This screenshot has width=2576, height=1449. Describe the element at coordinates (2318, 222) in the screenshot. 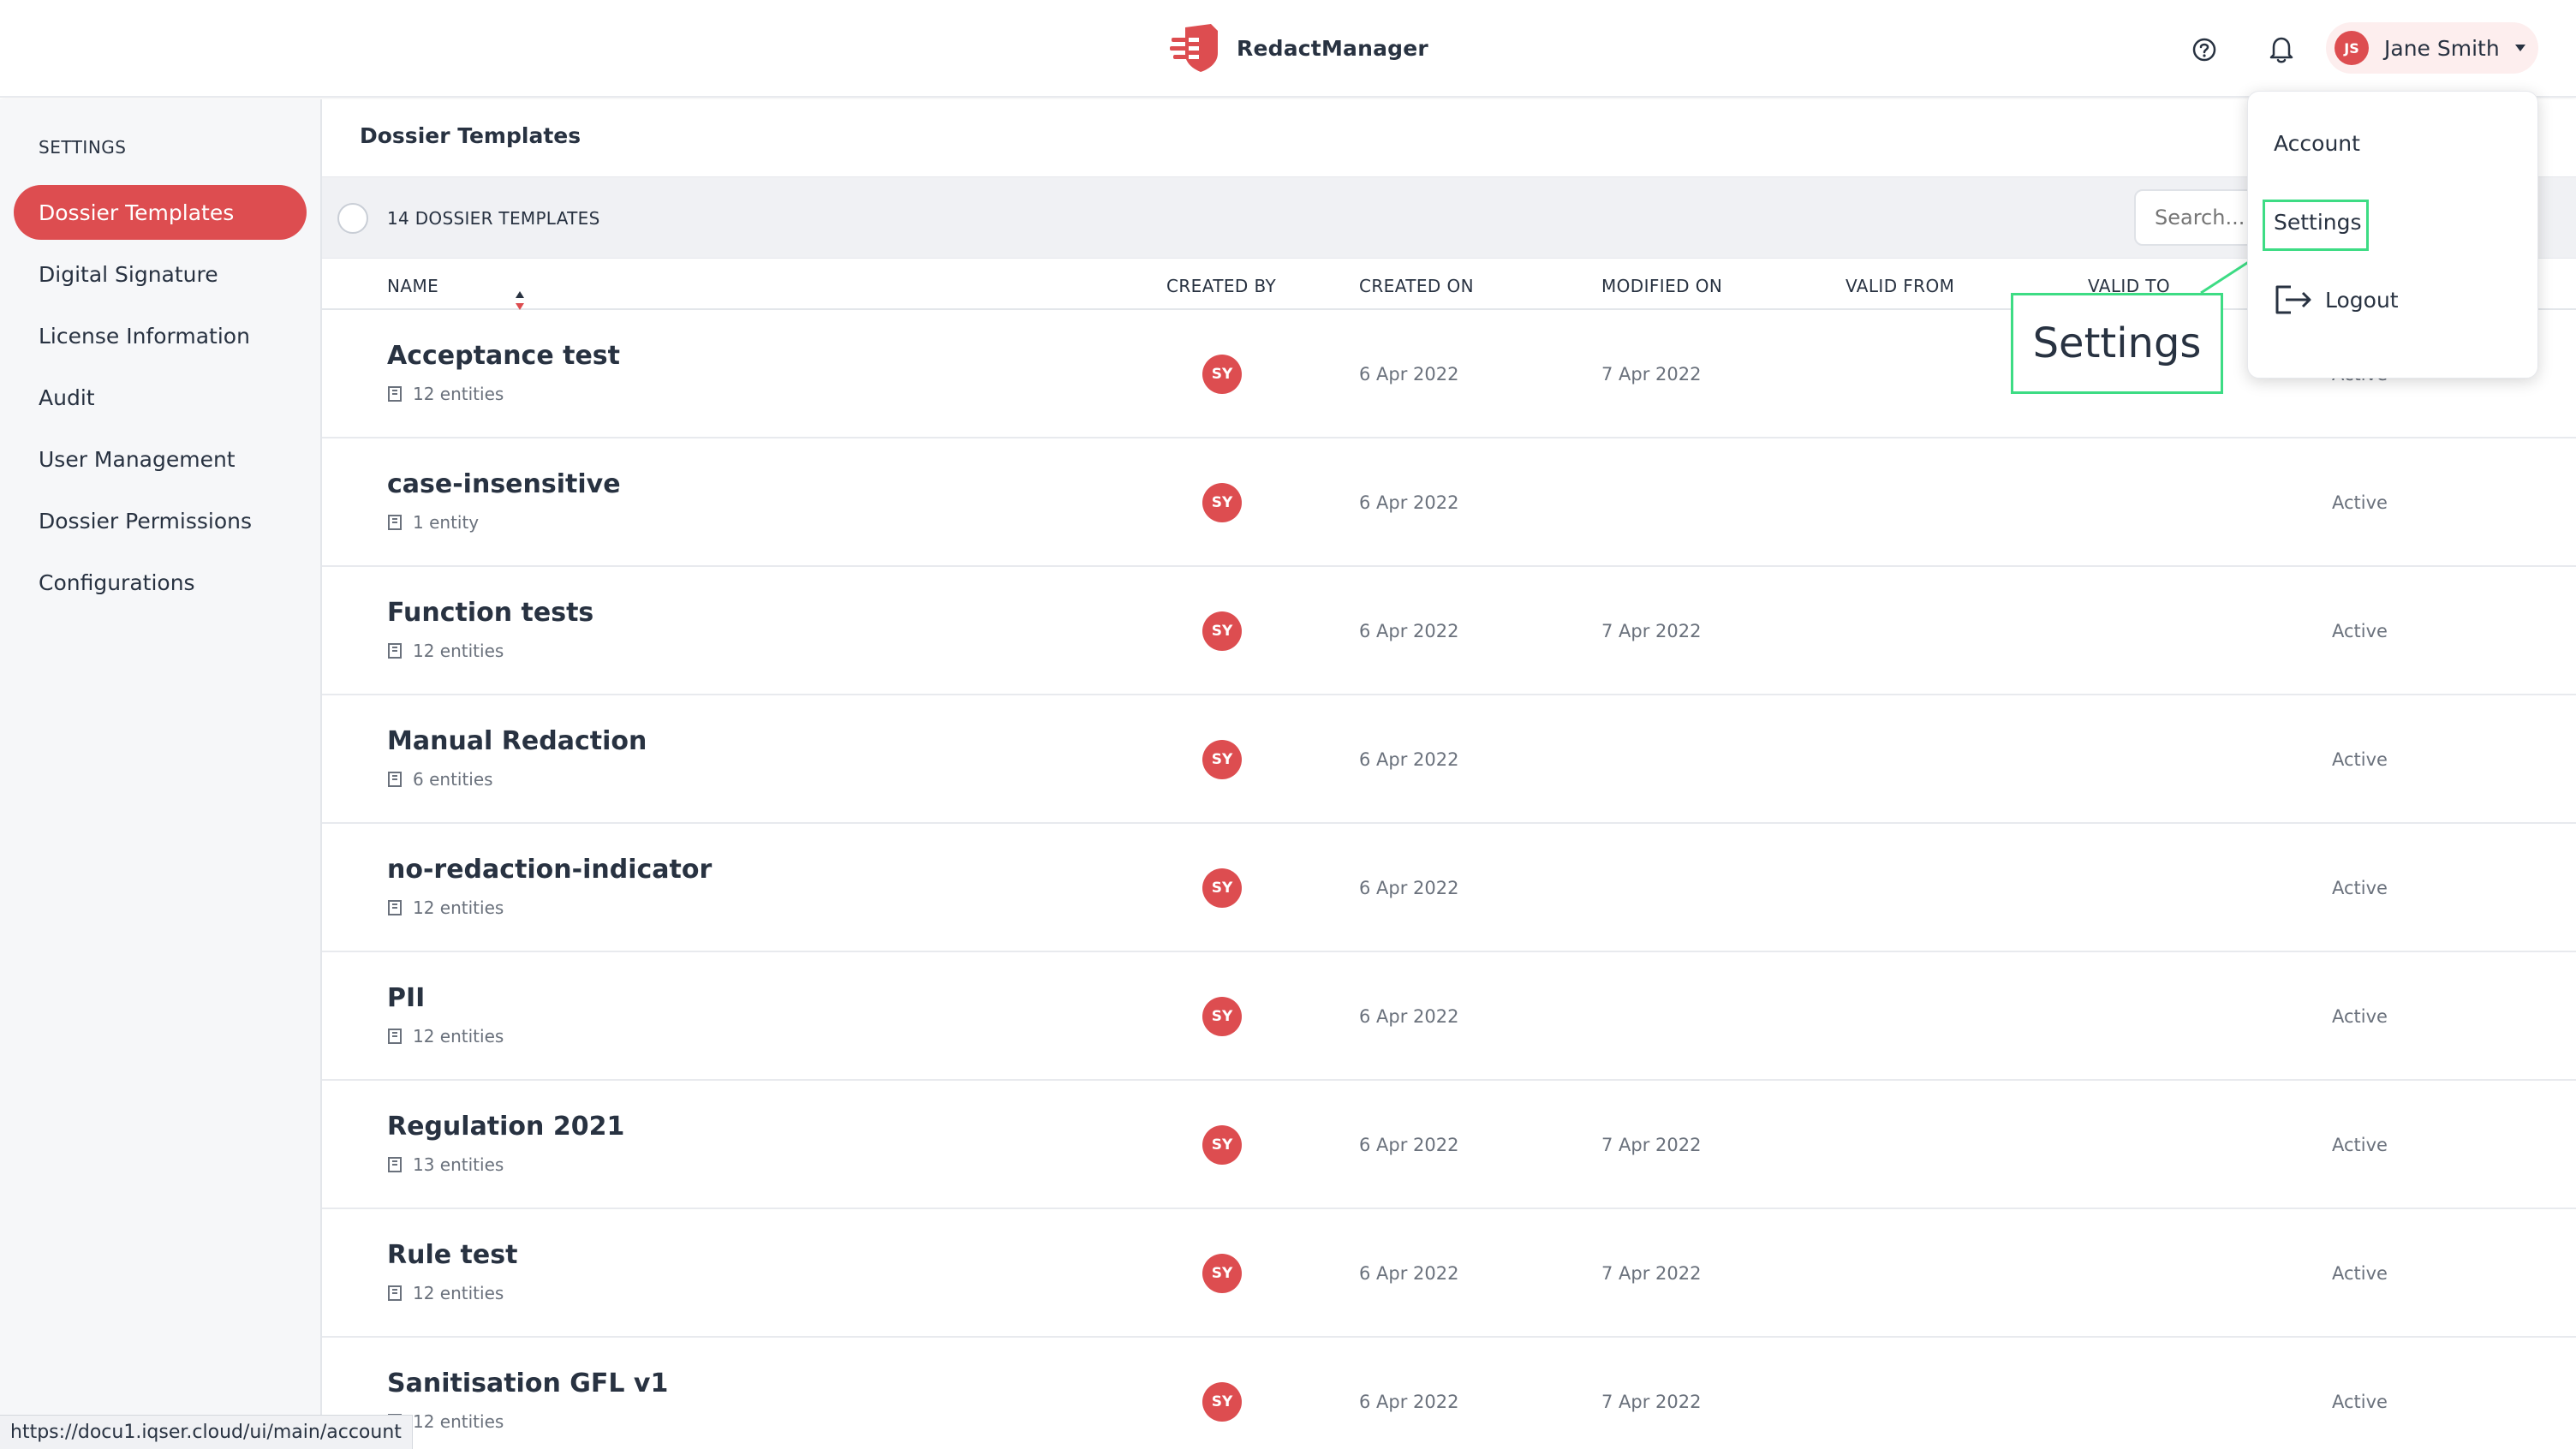

I see `menu-item-settings: Settings` at that location.